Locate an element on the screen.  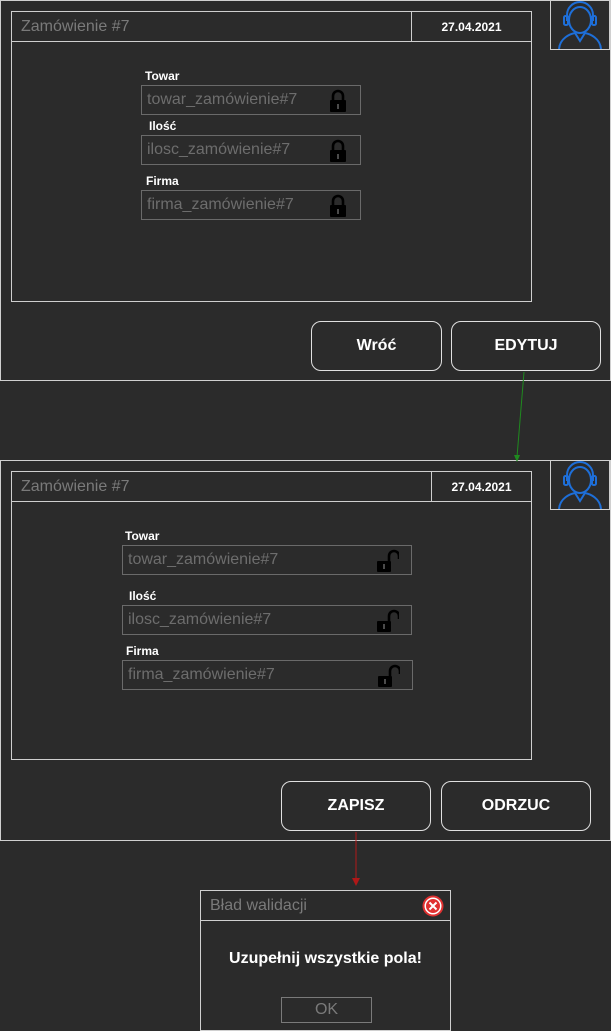
close-circle-icon is located at coordinates (433, 906).